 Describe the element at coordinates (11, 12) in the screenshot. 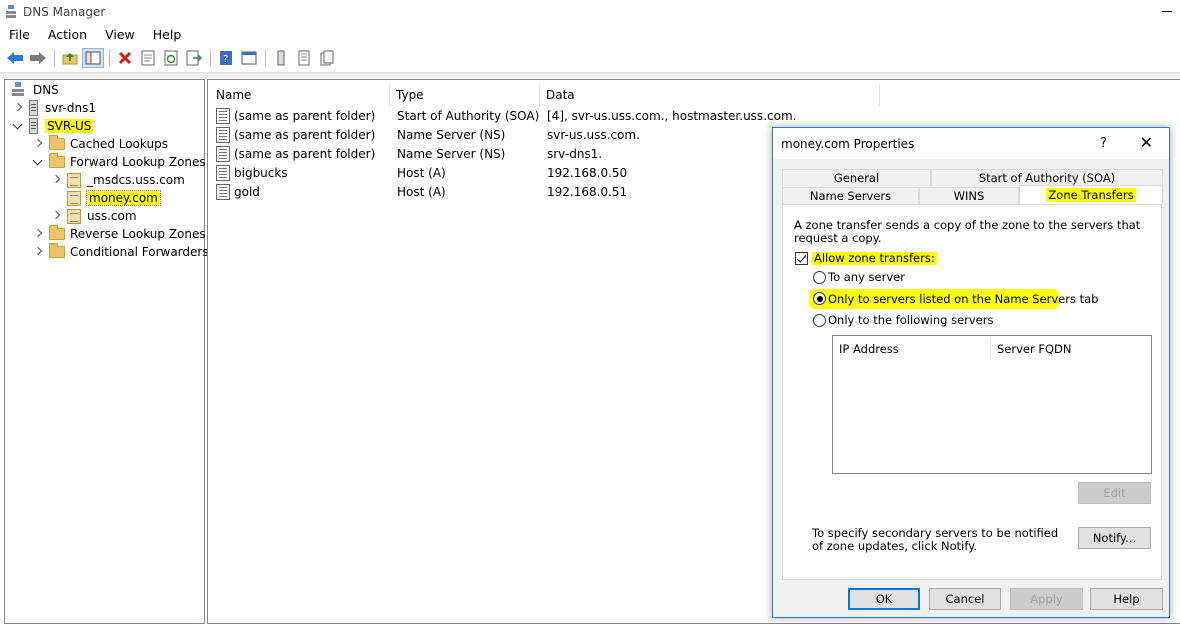

I see `dns-manager-icon` at that location.